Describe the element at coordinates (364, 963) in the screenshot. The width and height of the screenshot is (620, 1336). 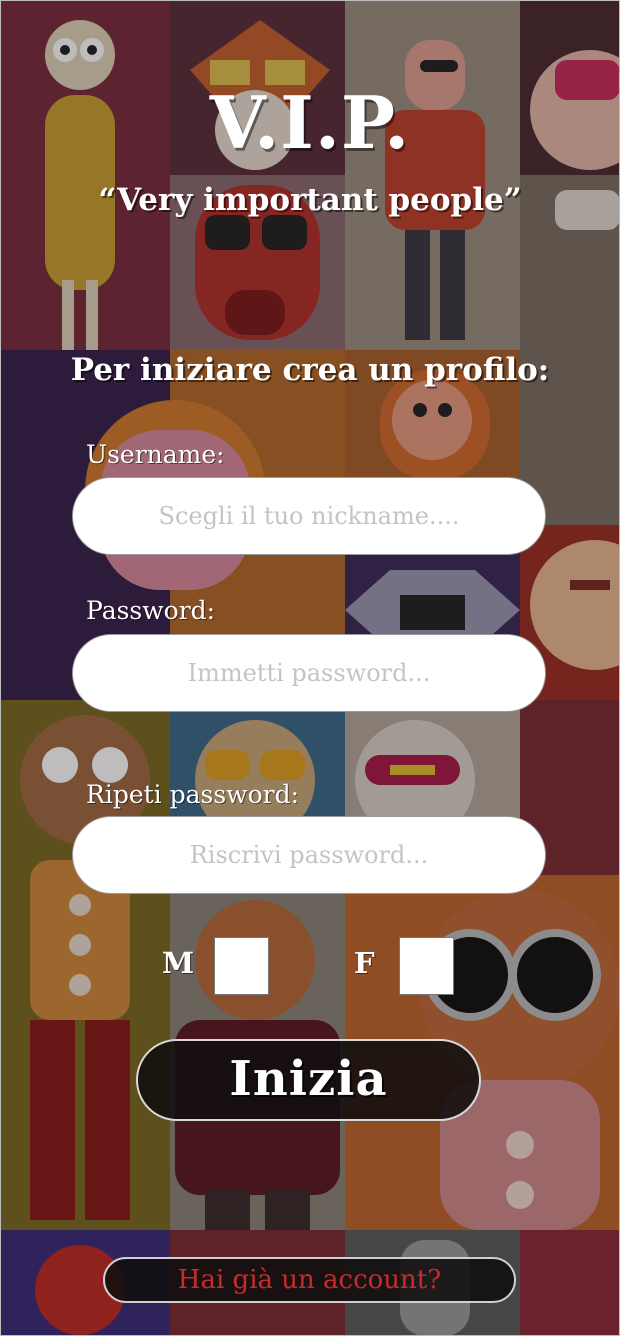
I see `gender-female-label: F` at that location.